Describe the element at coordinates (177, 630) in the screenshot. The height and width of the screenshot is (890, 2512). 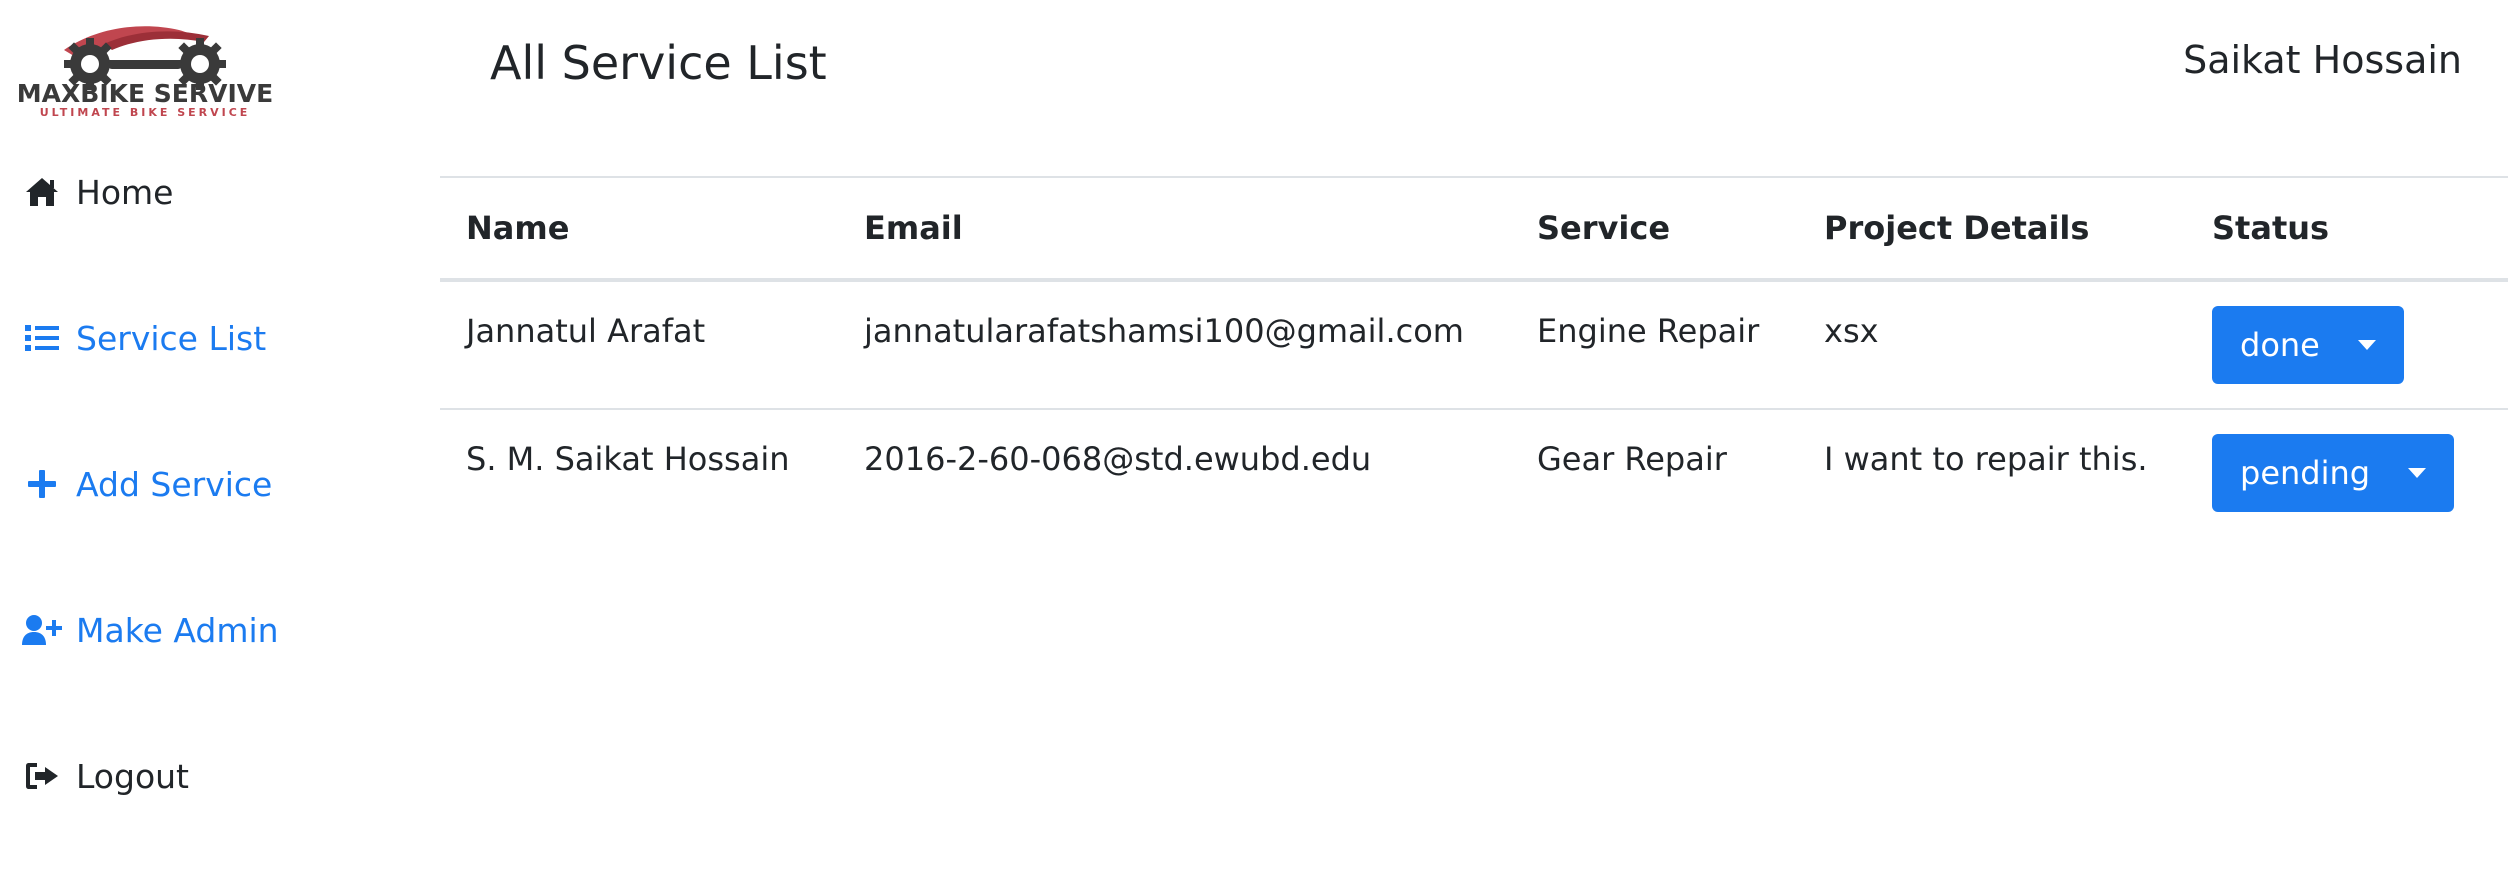
I see `sidebar-item-label: Make Admin` at that location.